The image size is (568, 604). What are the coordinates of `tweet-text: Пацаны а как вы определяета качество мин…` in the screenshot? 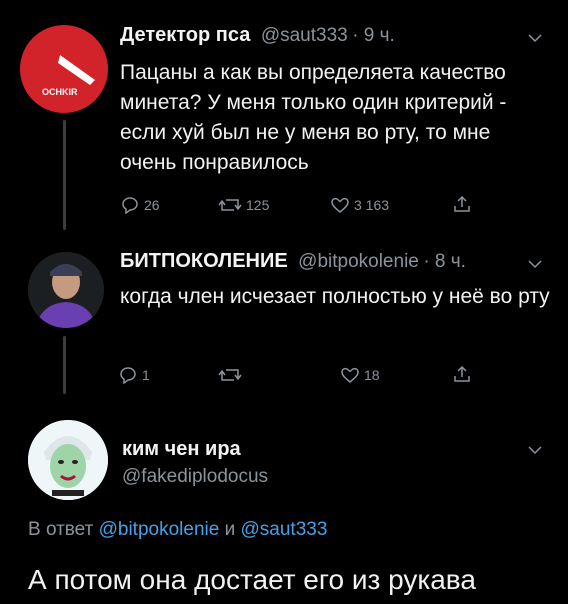 It's located at (313, 117).